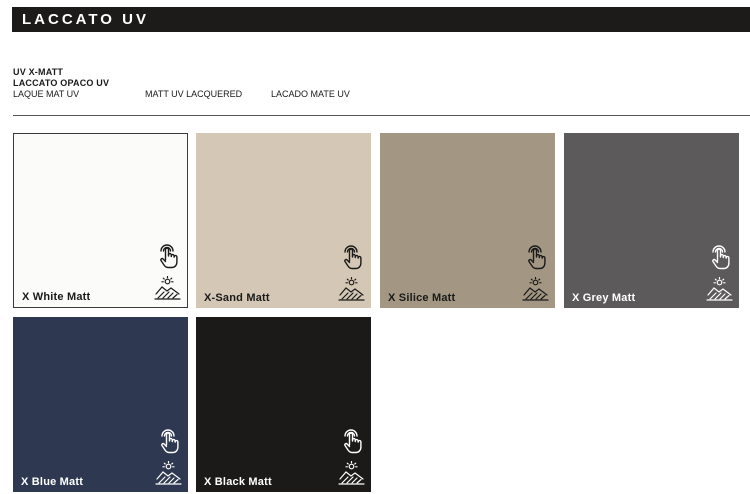 This screenshot has width=750, height=494. Describe the element at coordinates (46, 94) in the screenshot. I see `finish-name-fr: LAQUE MAT UV` at that location.